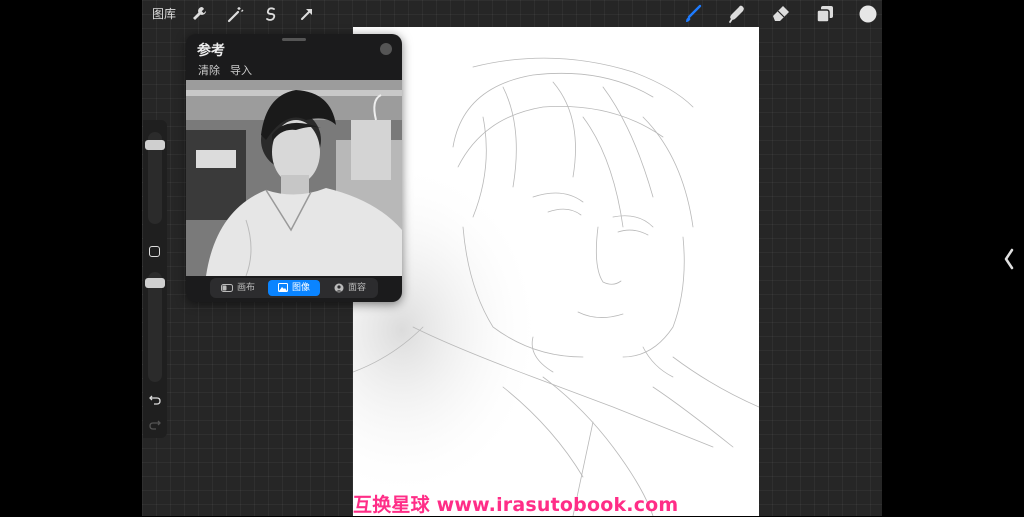 The image size is (1024, 517). What do you see at coordinates (211, 51) in the screenshot?
I see `reference-title: 参考` at bounding box center [211, 51].